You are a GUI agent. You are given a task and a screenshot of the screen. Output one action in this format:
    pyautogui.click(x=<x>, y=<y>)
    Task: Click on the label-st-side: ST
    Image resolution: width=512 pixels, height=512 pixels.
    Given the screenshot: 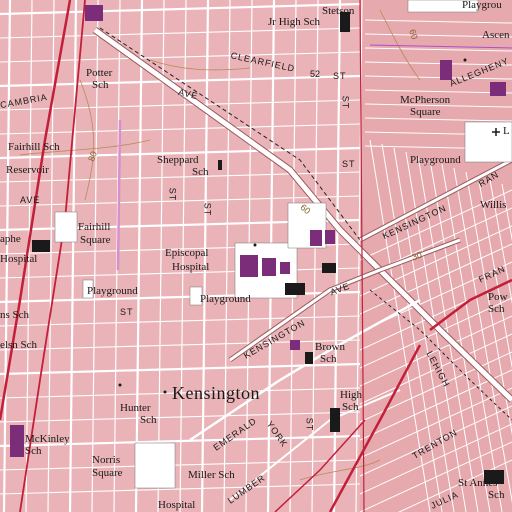 What is the action you would take?
    pyautogui.click(x=345, y=102)
    